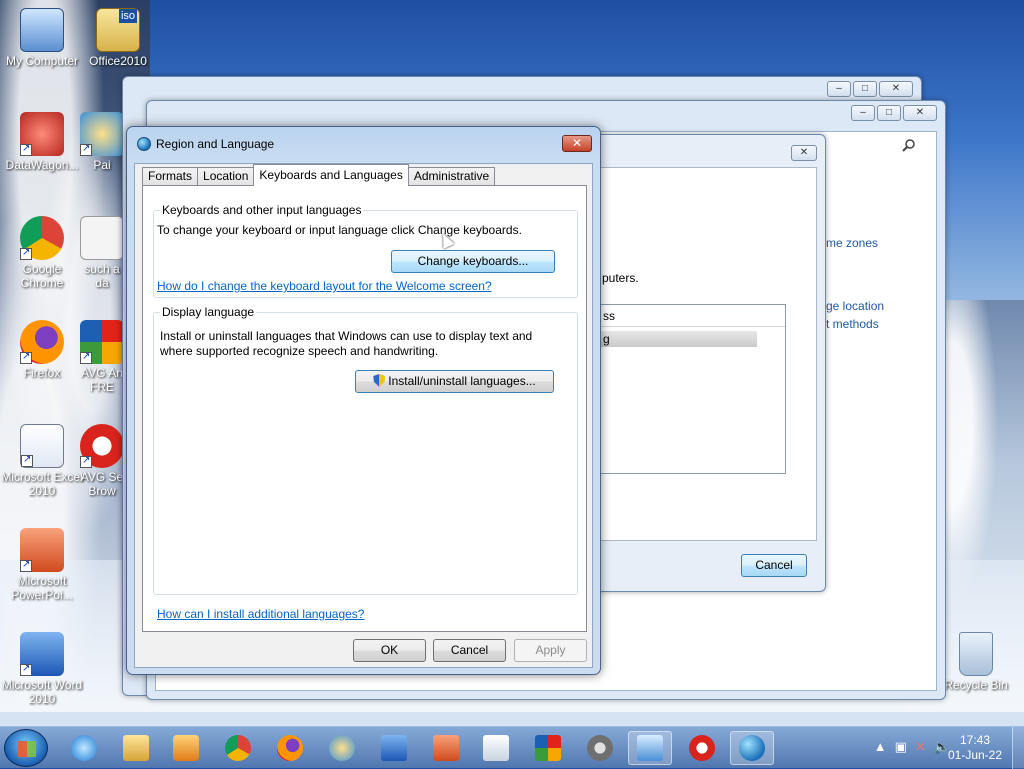 The image size is (1024, 769). I want to click on desktop-icon-avg-browser: AVG Se Brow, so click(102, 461).